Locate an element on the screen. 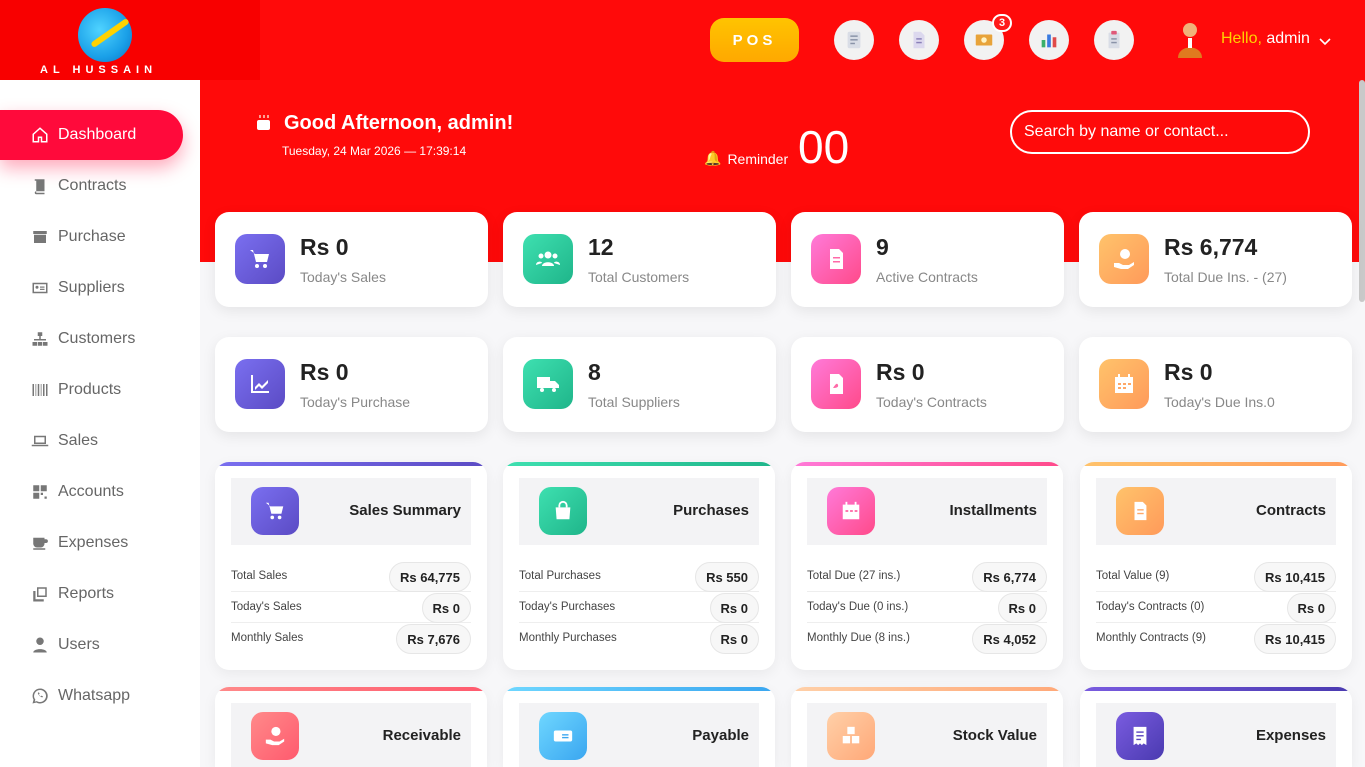  panel-header: Installments is located at coordinates (927, 511).